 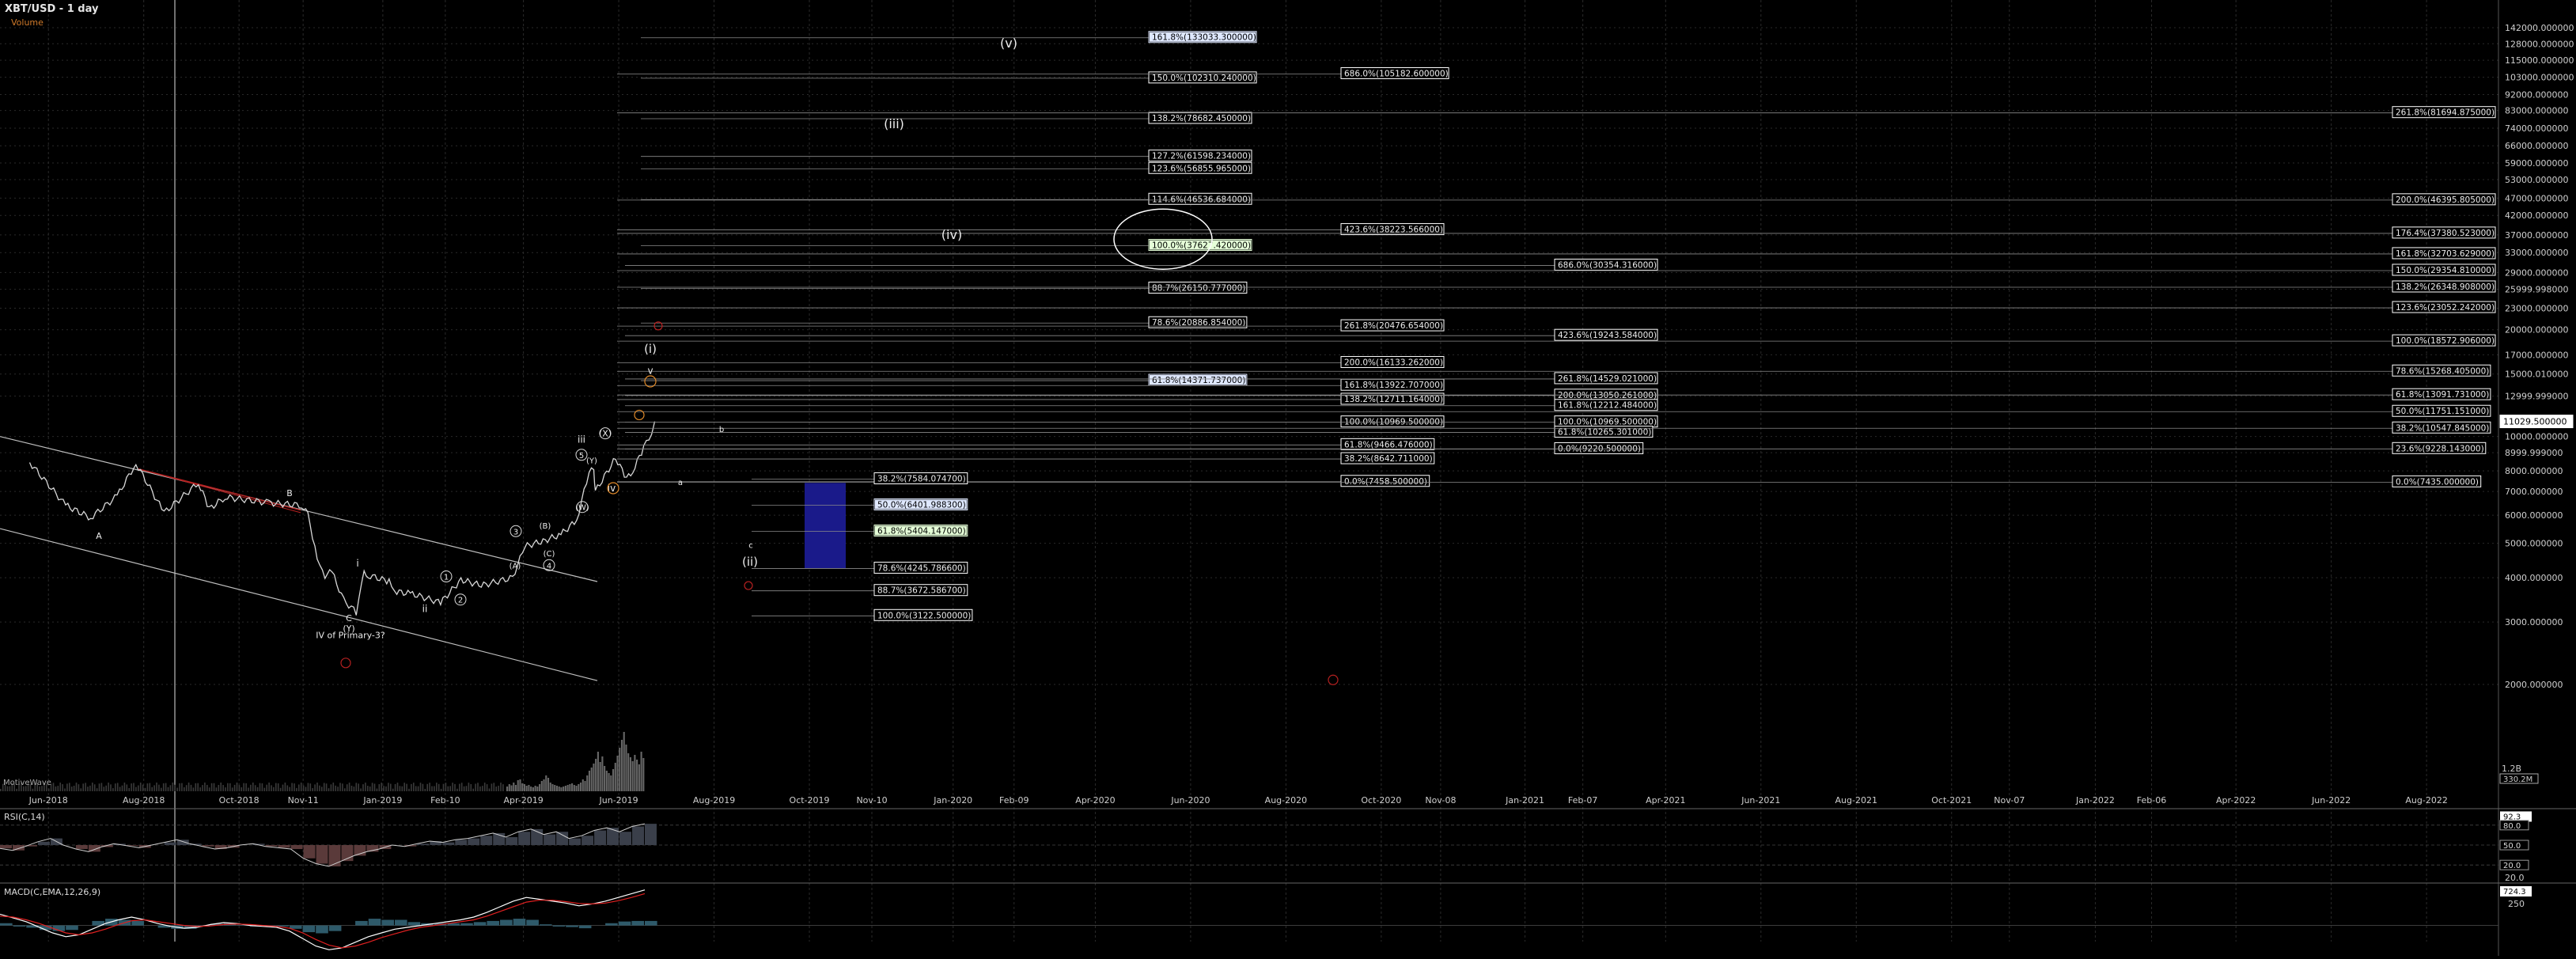 What do you see at coordinates (2442, 411) in the screenshot?
I see `fib-far-right-label: 50.0%(11751.151000)` at bounding box center [2442, 411].